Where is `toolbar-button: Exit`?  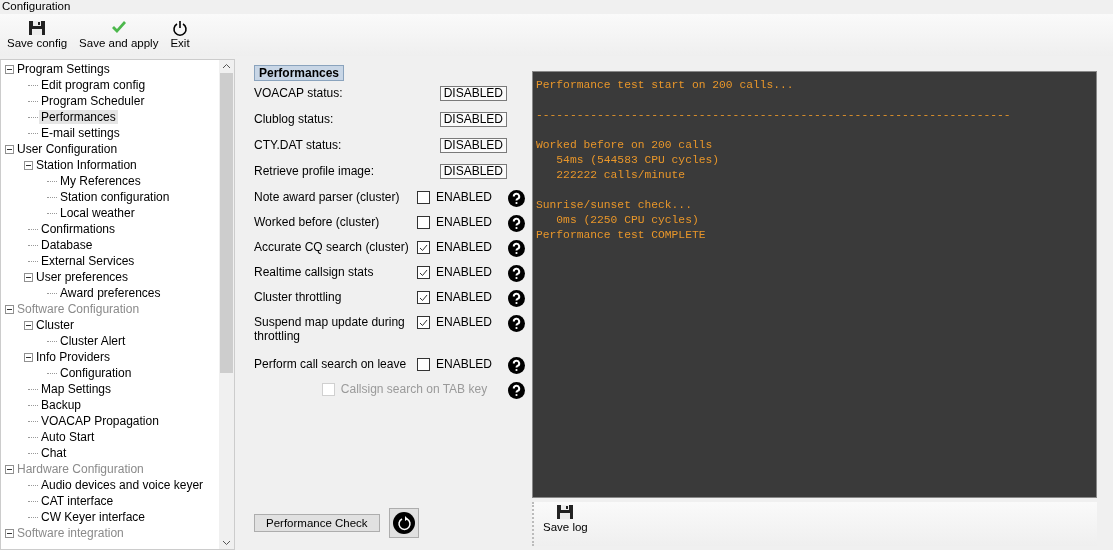
toolbar-button: Exit is located at coordinates (180, 37).